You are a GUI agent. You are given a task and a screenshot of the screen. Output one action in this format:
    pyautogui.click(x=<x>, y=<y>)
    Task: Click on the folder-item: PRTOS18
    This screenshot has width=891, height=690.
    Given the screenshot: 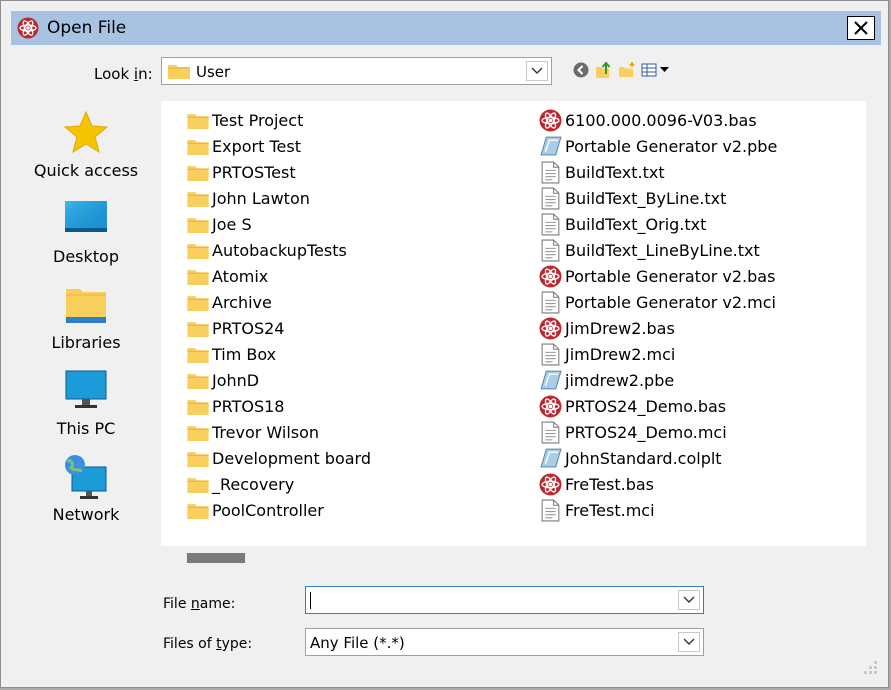 What is the action you would take?
    pyautogui.click(x=279, y=406)
    